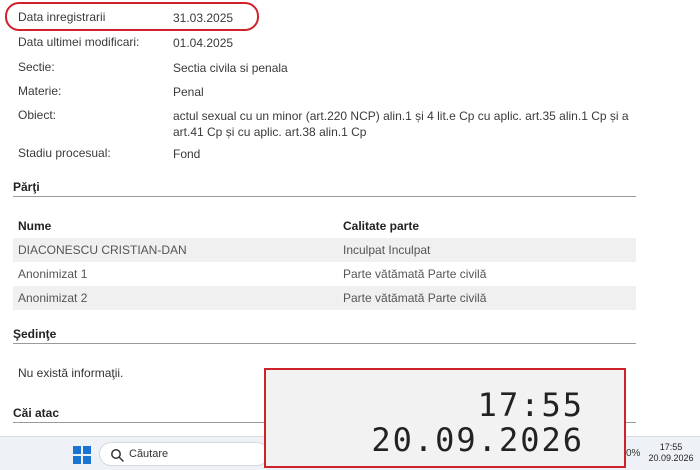 Image resolution: width=700 pixels, height=470 pixels. I want to click on overlay-date: 20.09.2026, so click(477, 440).